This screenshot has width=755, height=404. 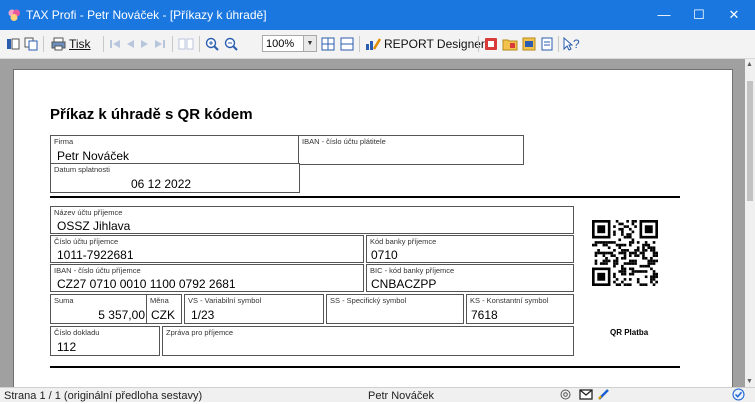 What do you see at coordinates (145, 44) in the screenshot?
I see `nav-next-icon` at bounding box center [145, 44].